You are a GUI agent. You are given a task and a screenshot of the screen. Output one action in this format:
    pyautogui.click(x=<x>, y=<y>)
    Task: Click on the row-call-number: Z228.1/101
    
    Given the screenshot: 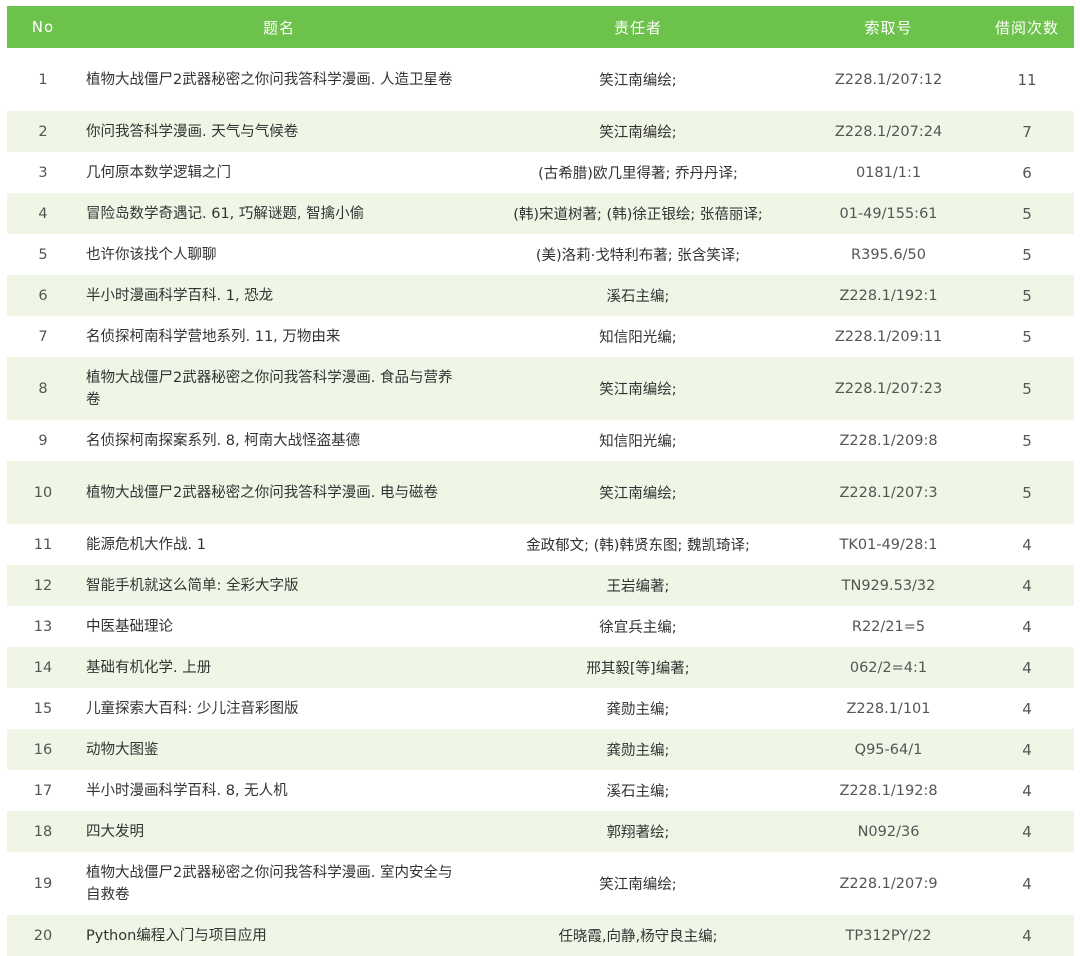 What is the action you would take?
    pyautogui.click(x=888, y=708)
    